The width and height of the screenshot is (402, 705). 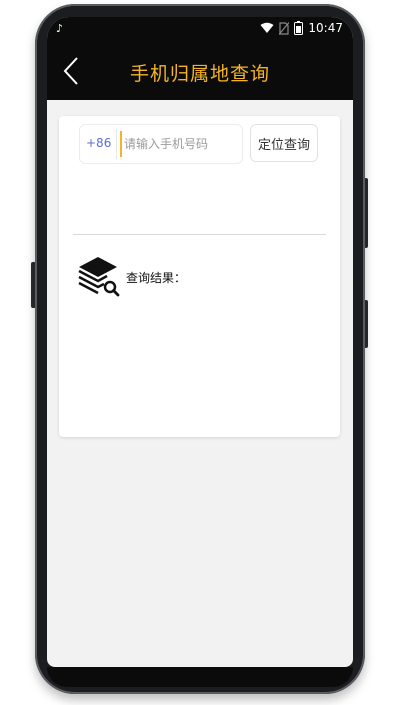 I want to click on phone-number-input, so click(x=181, y=144).